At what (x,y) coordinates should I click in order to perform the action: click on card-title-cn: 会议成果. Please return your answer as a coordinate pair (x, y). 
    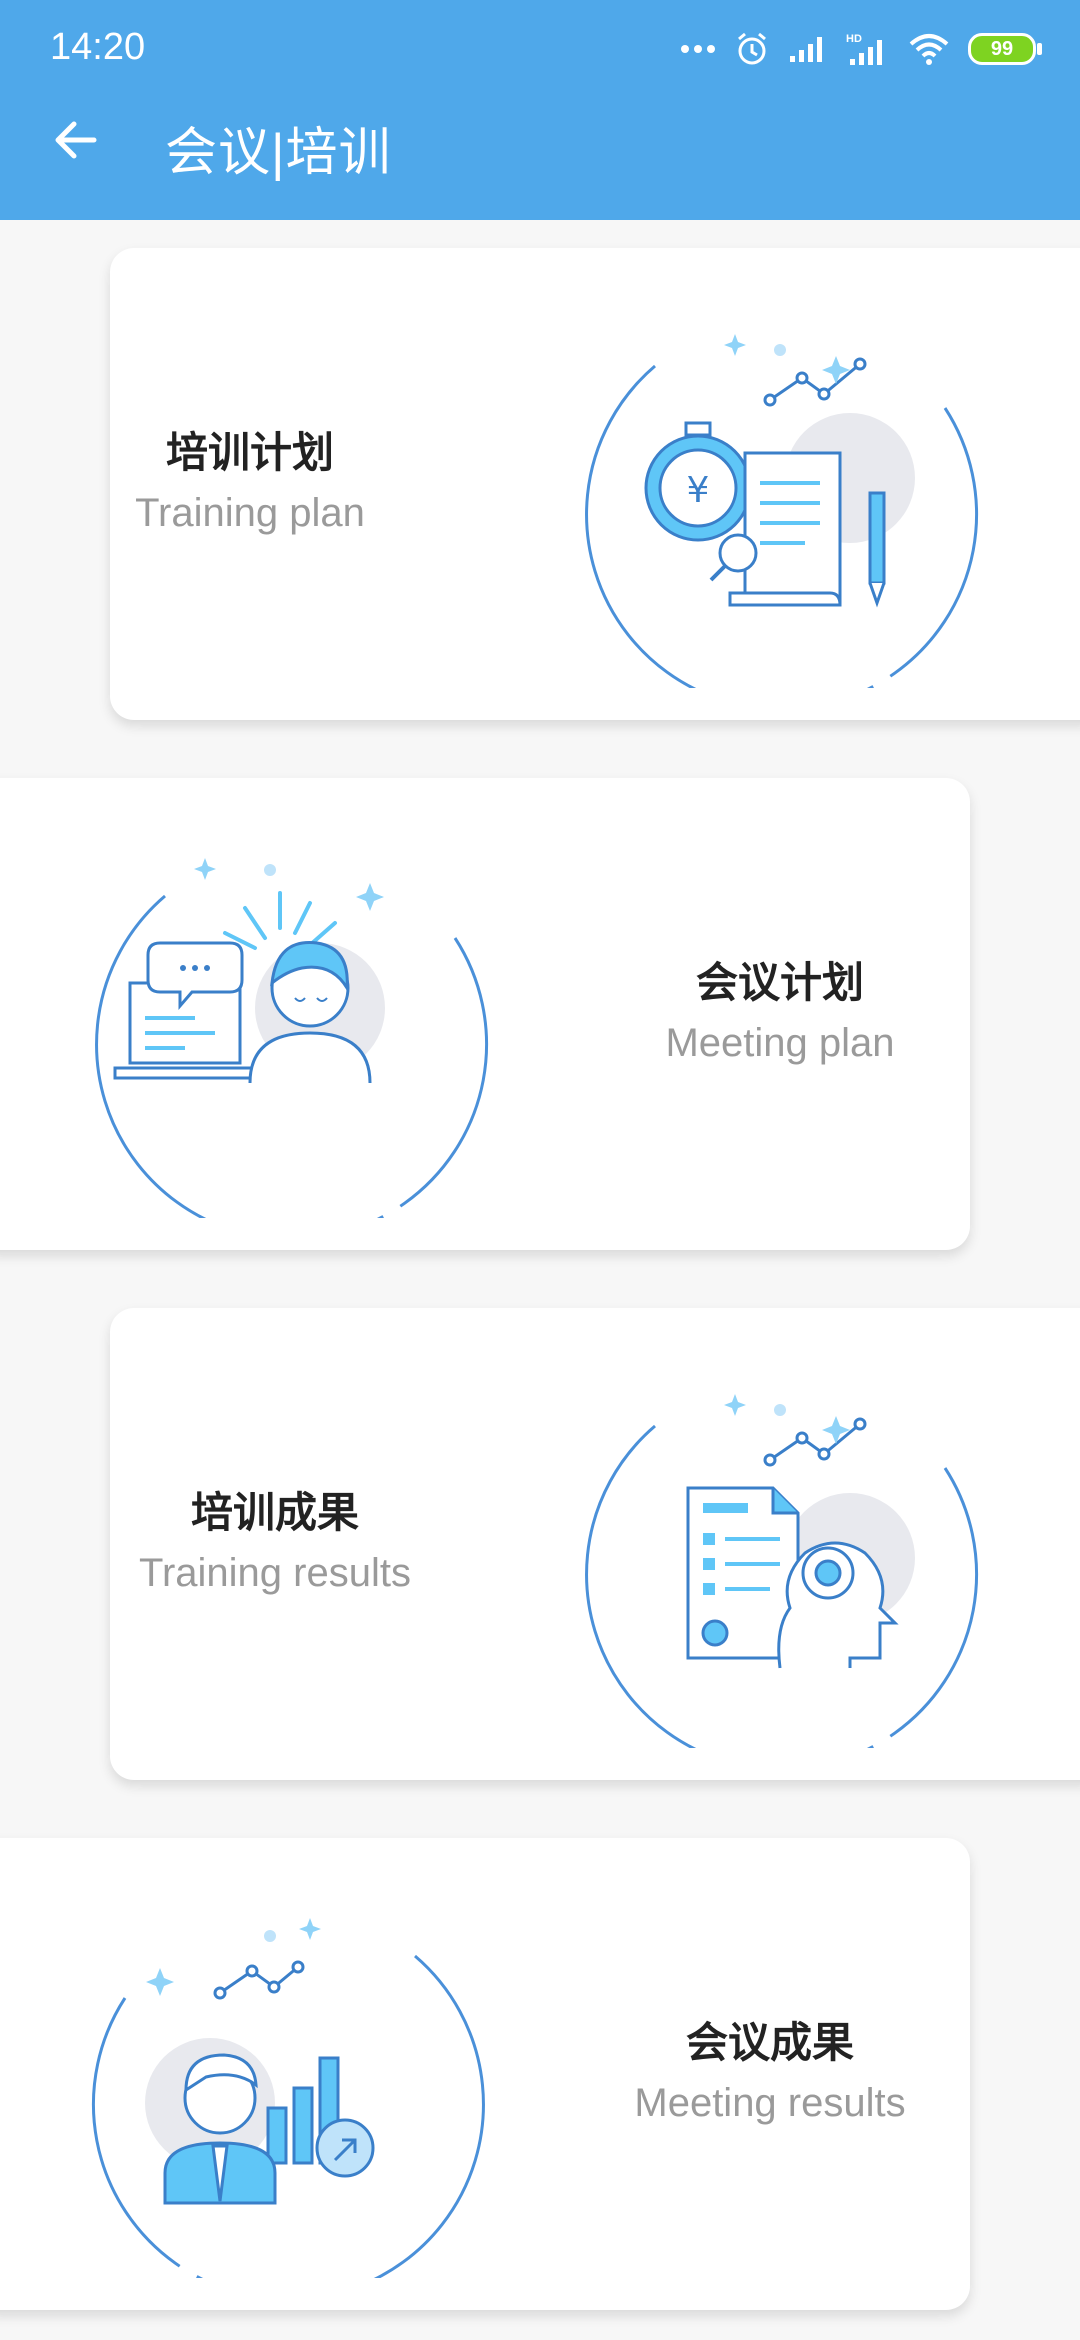
    Looking at the image, I should click on (769, 2042).